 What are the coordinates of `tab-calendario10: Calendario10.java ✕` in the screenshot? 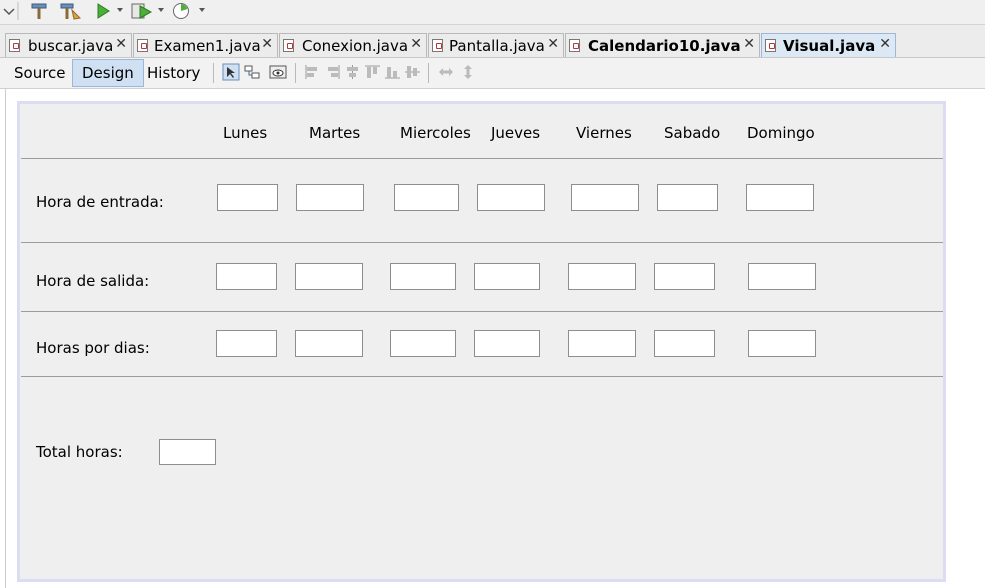 It's located at (662, 45).